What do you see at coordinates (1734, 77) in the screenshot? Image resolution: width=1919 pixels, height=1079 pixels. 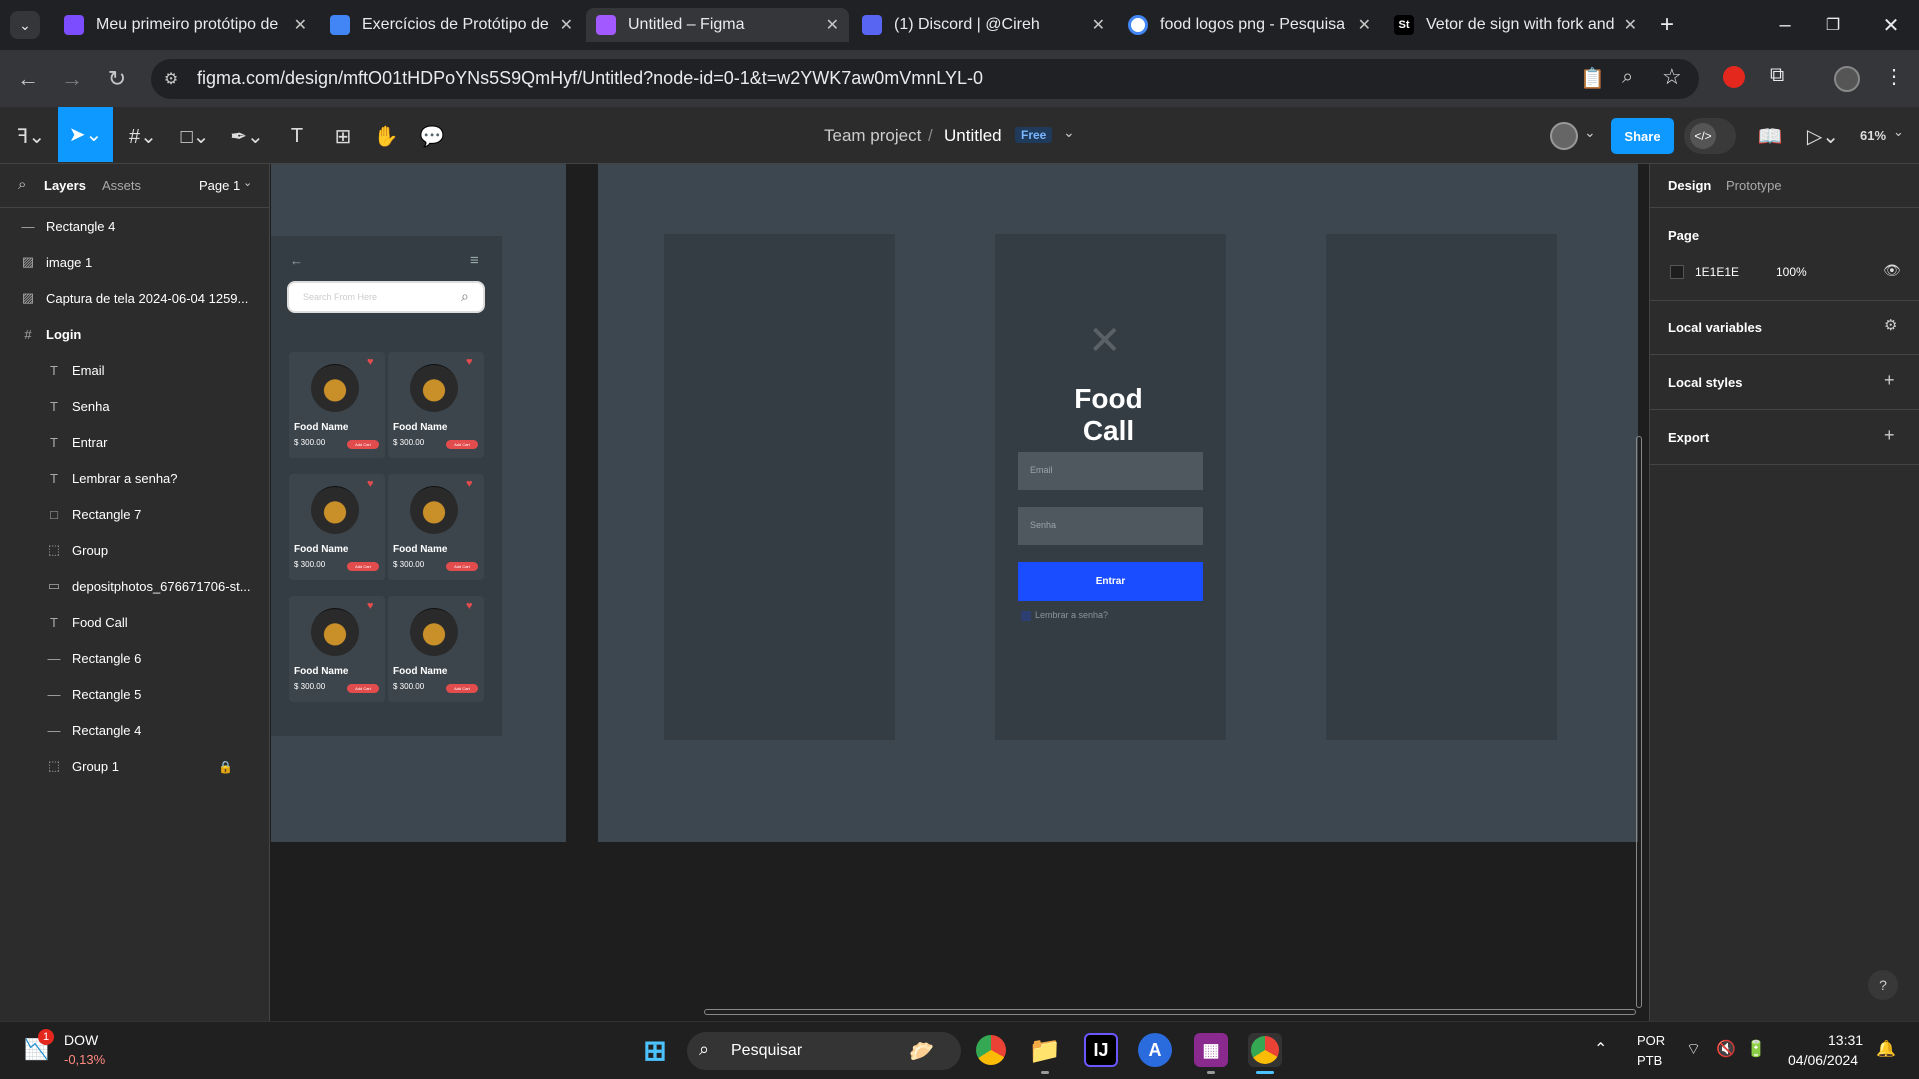 I see `extension-red-icon` at bounding box center [1734, 77].